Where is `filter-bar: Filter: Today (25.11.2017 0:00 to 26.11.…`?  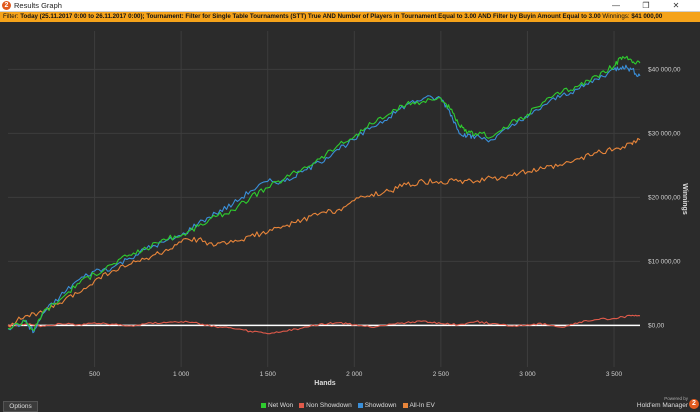
filter-bar: Filter: Today (25.11.2017 0:00 to 26.11.… is located at coordinates (350, 17).